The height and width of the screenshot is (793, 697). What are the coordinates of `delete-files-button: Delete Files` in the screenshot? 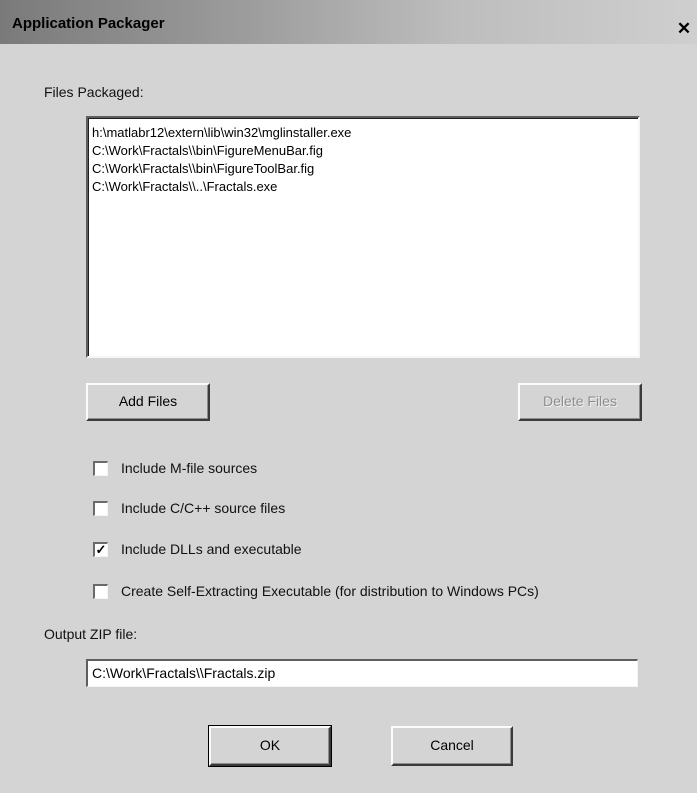 It's located at (580, 402).